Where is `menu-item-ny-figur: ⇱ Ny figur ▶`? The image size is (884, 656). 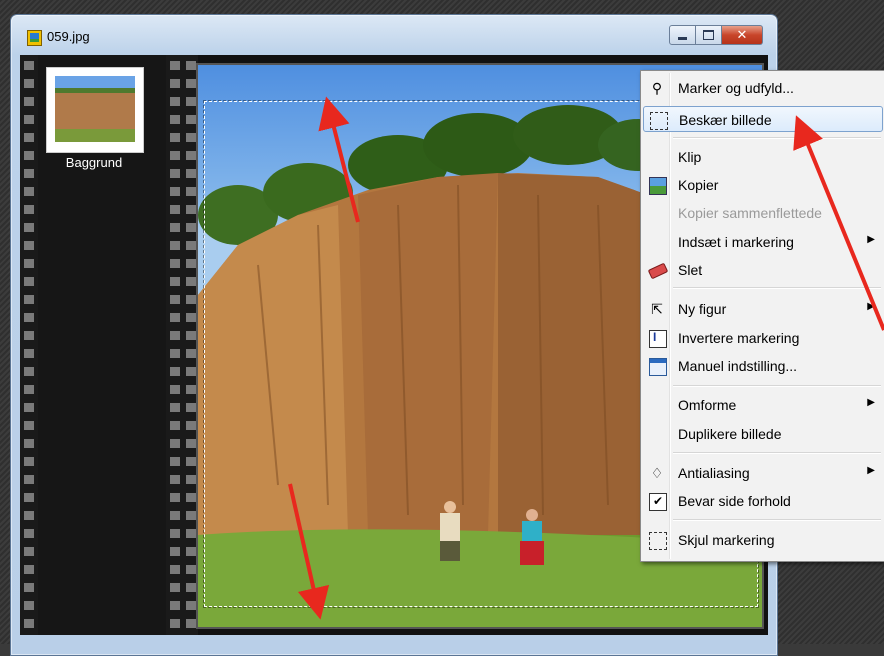
menu-item-ny-figur: ⇱ Ny figur ▶ is located at coordinates (763, 309).